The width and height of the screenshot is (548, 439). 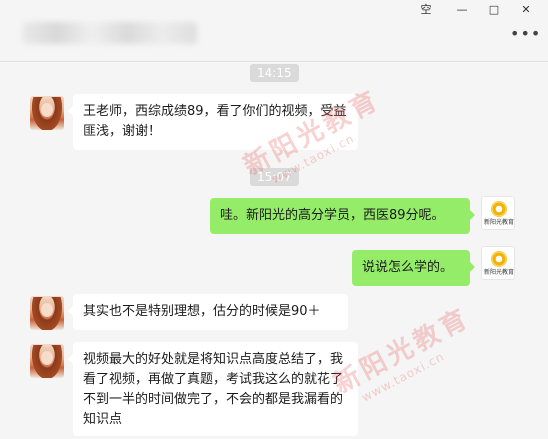 What do you see at coordinates (525, 34) in the screenshot?
I see `more-options-icon: •••` at bounding box center [525, 34].